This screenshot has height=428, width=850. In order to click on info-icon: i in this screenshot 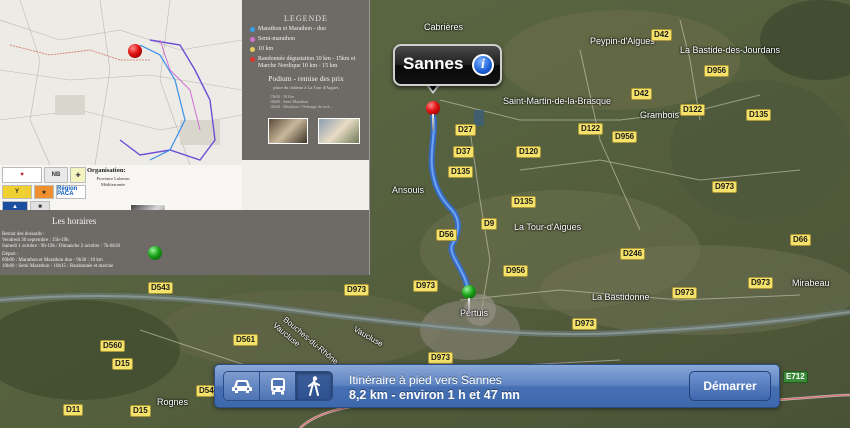, I will do `click(483, 65)`.